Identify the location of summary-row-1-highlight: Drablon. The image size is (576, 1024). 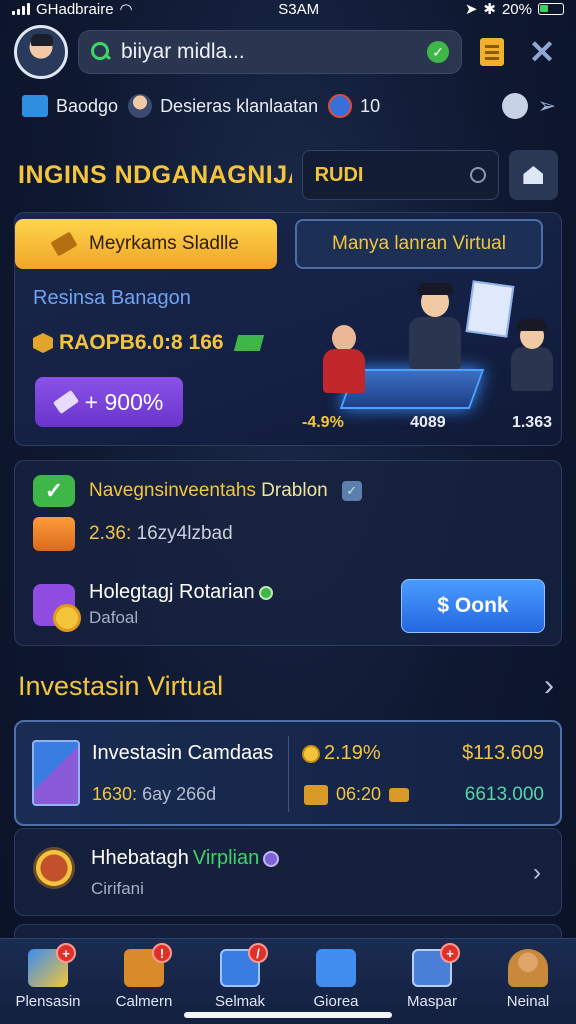
(294, 490).